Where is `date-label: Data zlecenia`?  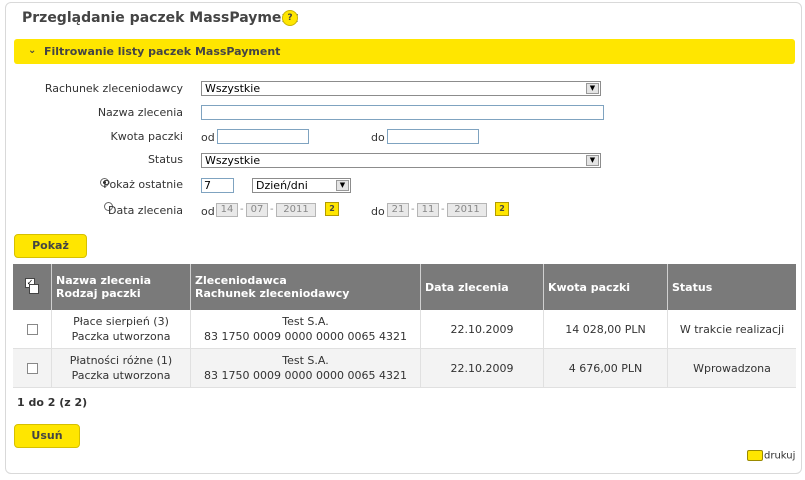 date-label: Data zlecenia is located at coordinates (145, 210).